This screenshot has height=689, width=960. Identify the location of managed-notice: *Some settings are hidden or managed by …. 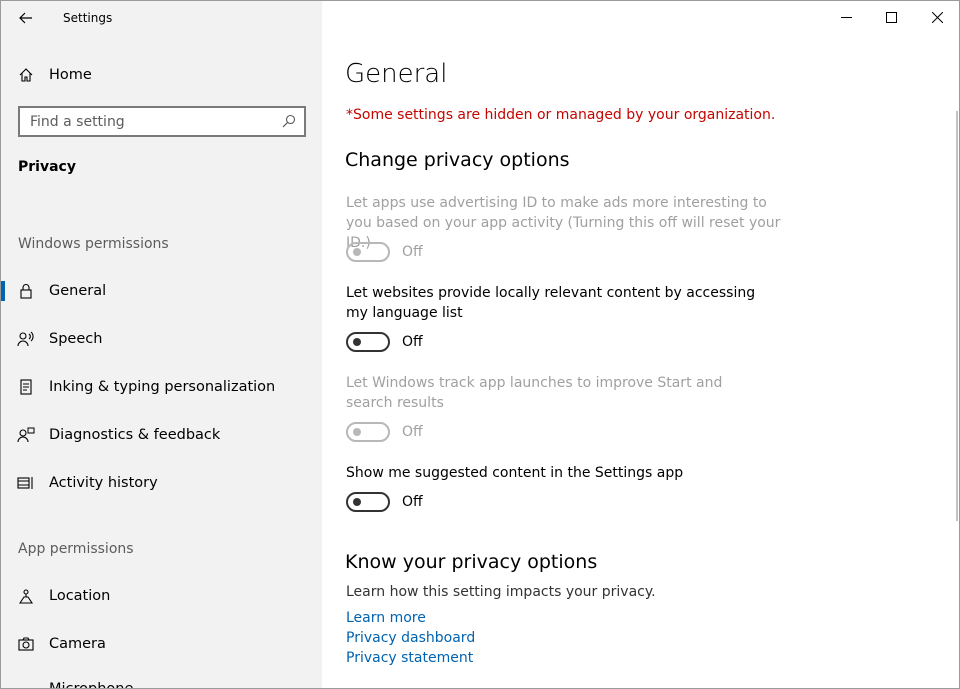
(561, 115).